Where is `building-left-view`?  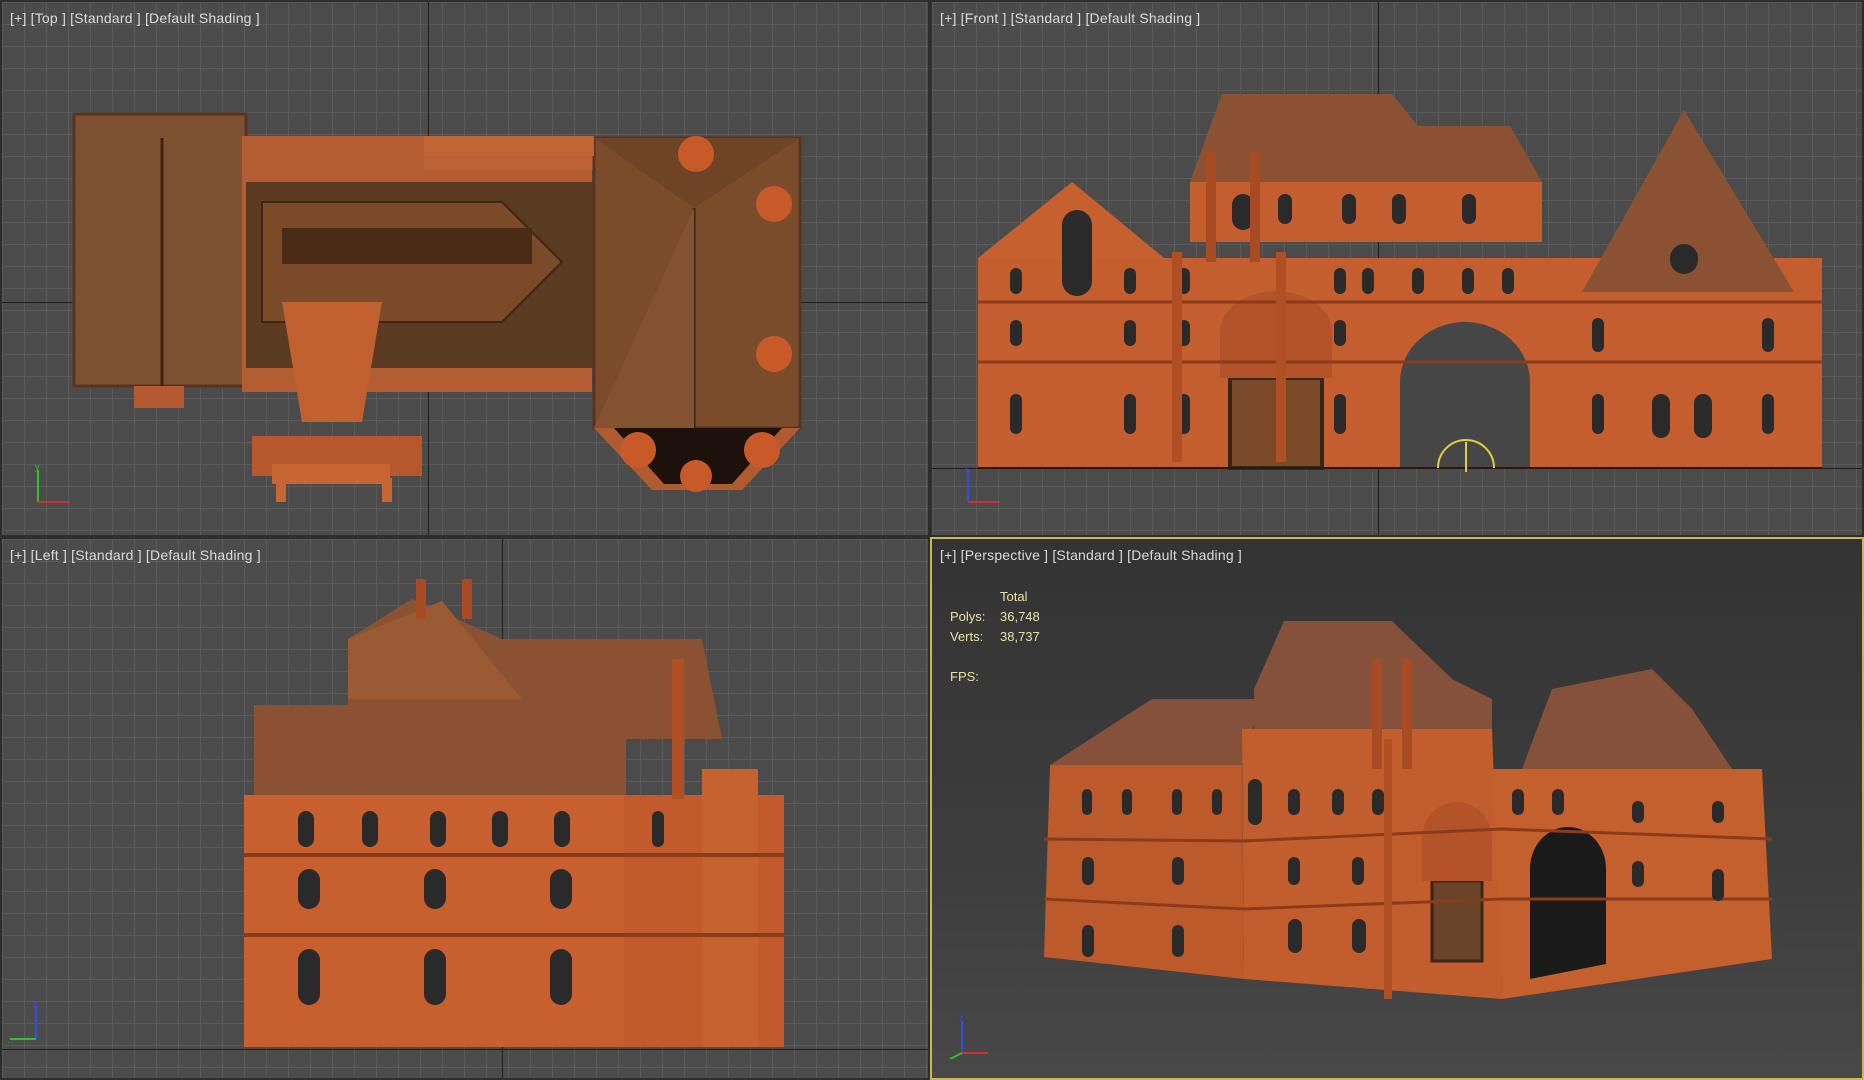
building-left-view is located at coordinates (514, 813).